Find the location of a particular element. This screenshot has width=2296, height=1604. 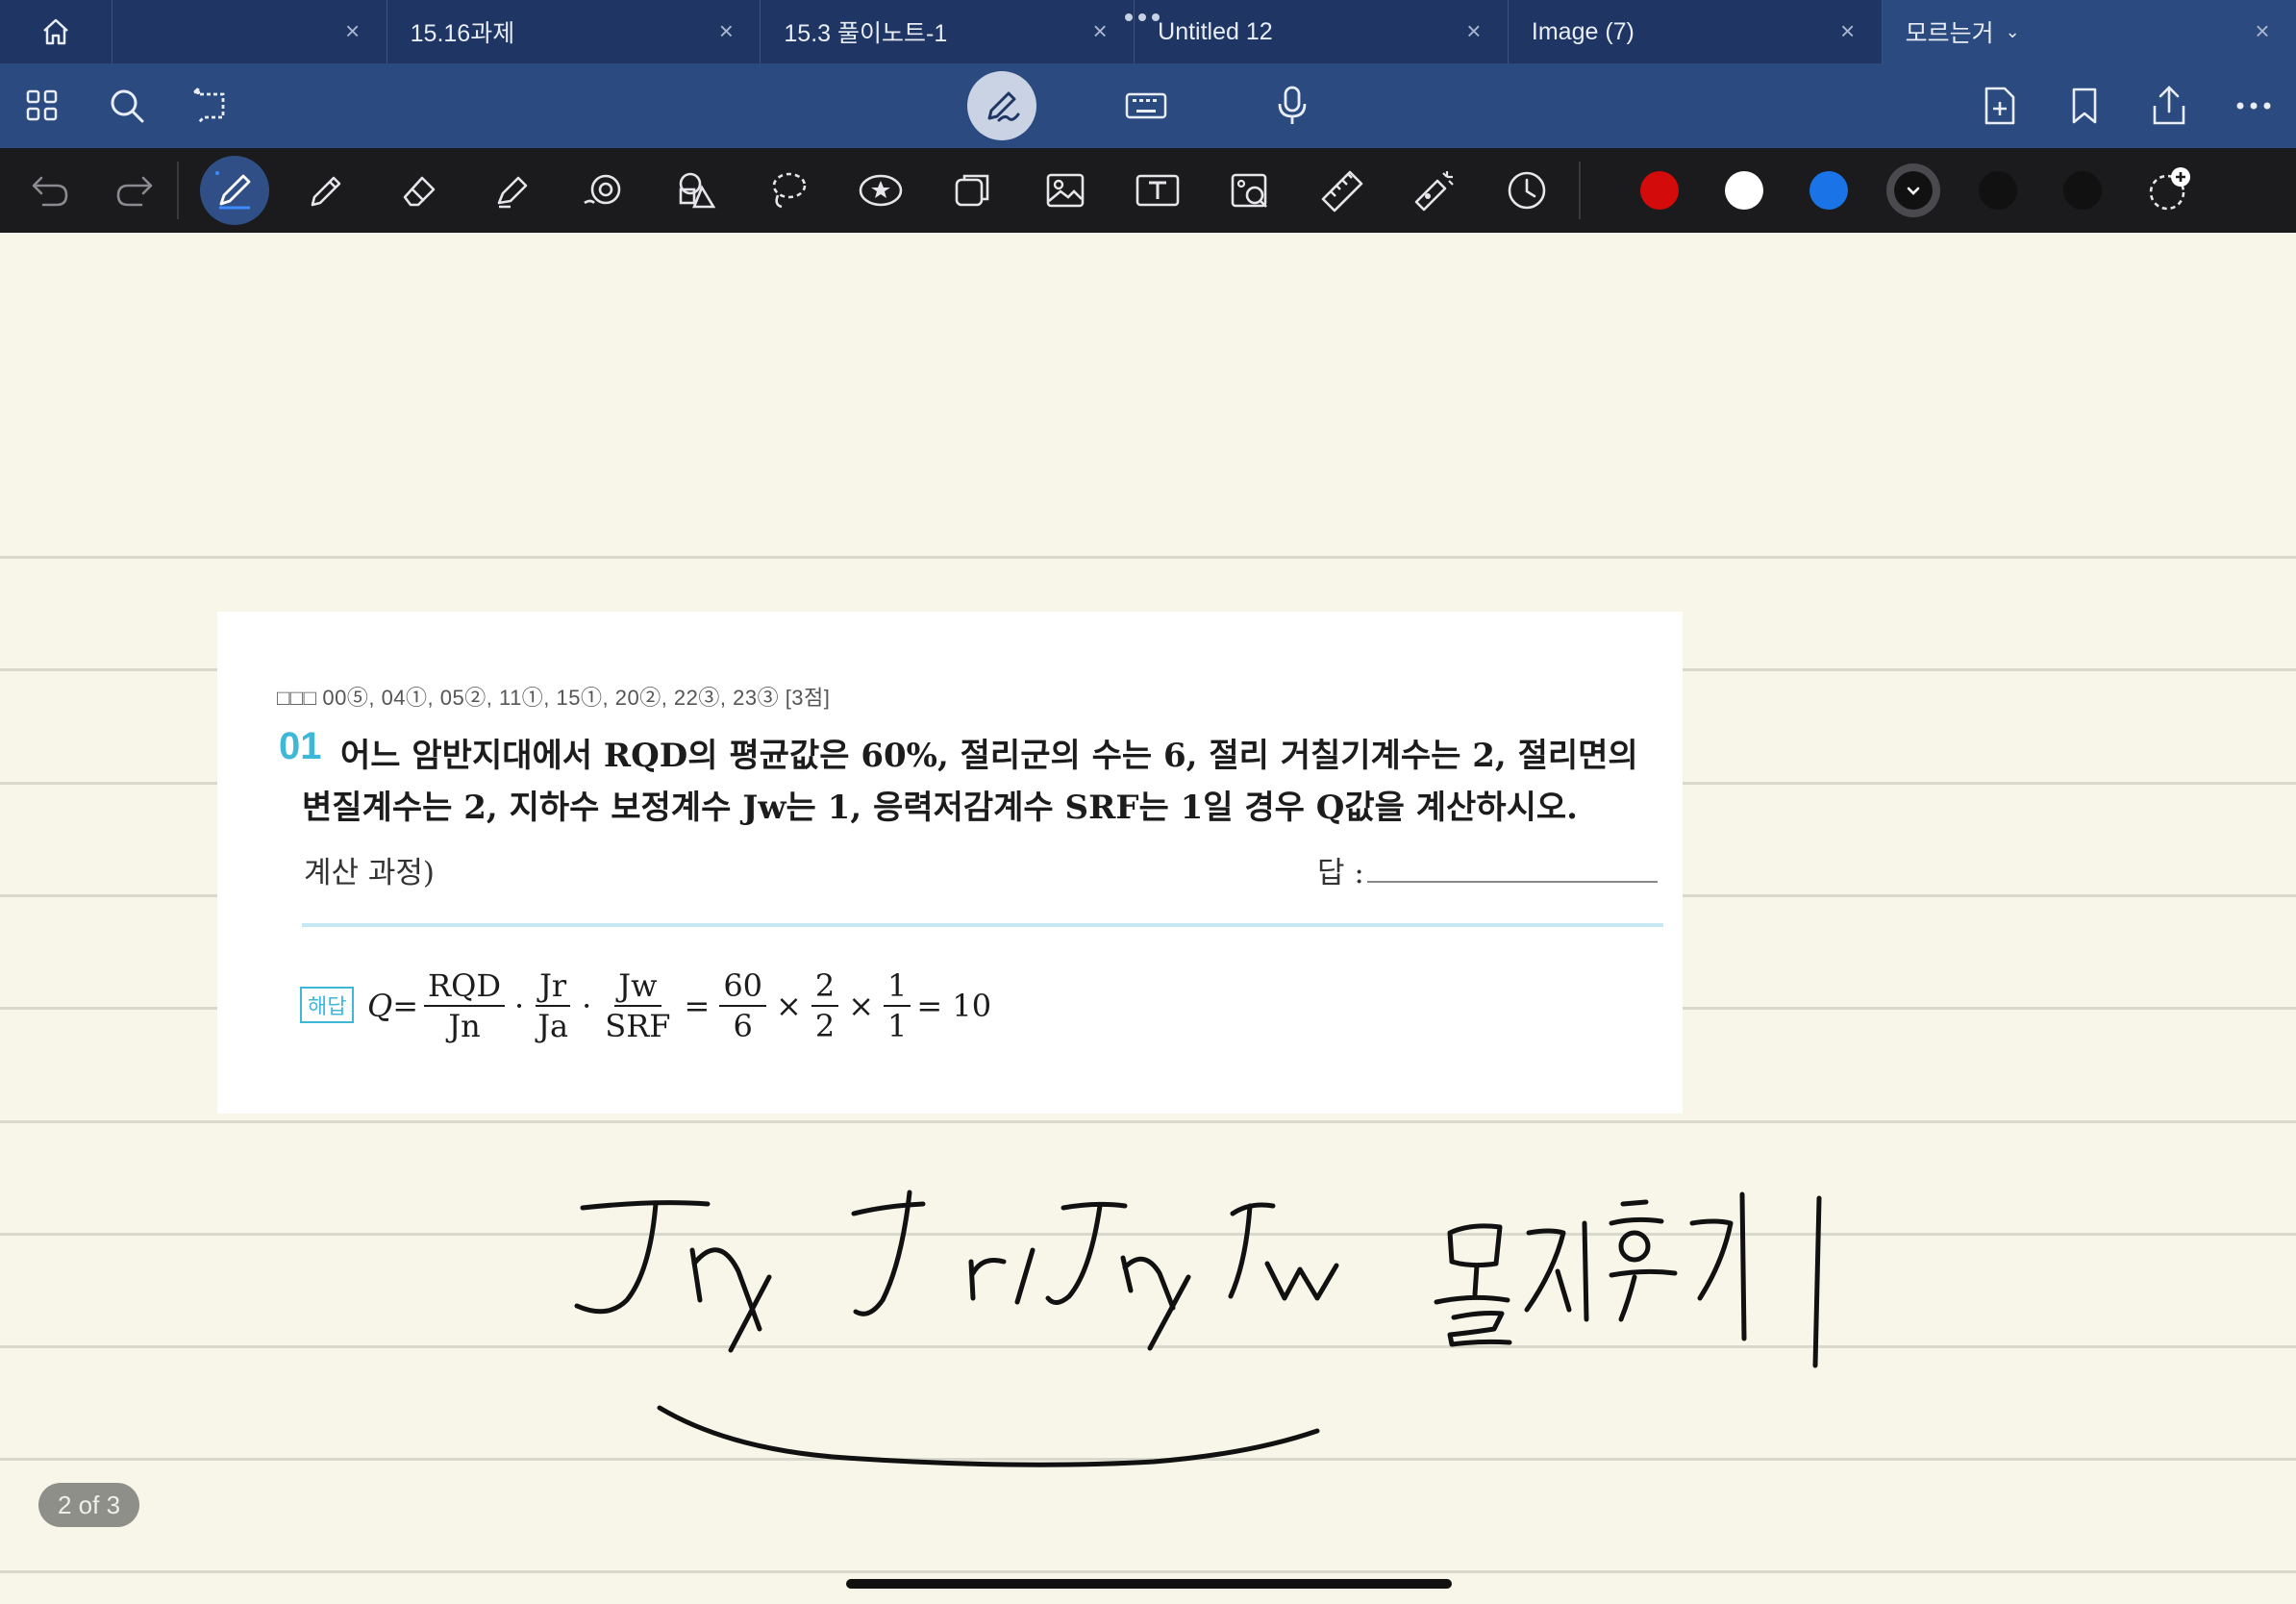

recent-icon is located at coordinates (1527, 190).